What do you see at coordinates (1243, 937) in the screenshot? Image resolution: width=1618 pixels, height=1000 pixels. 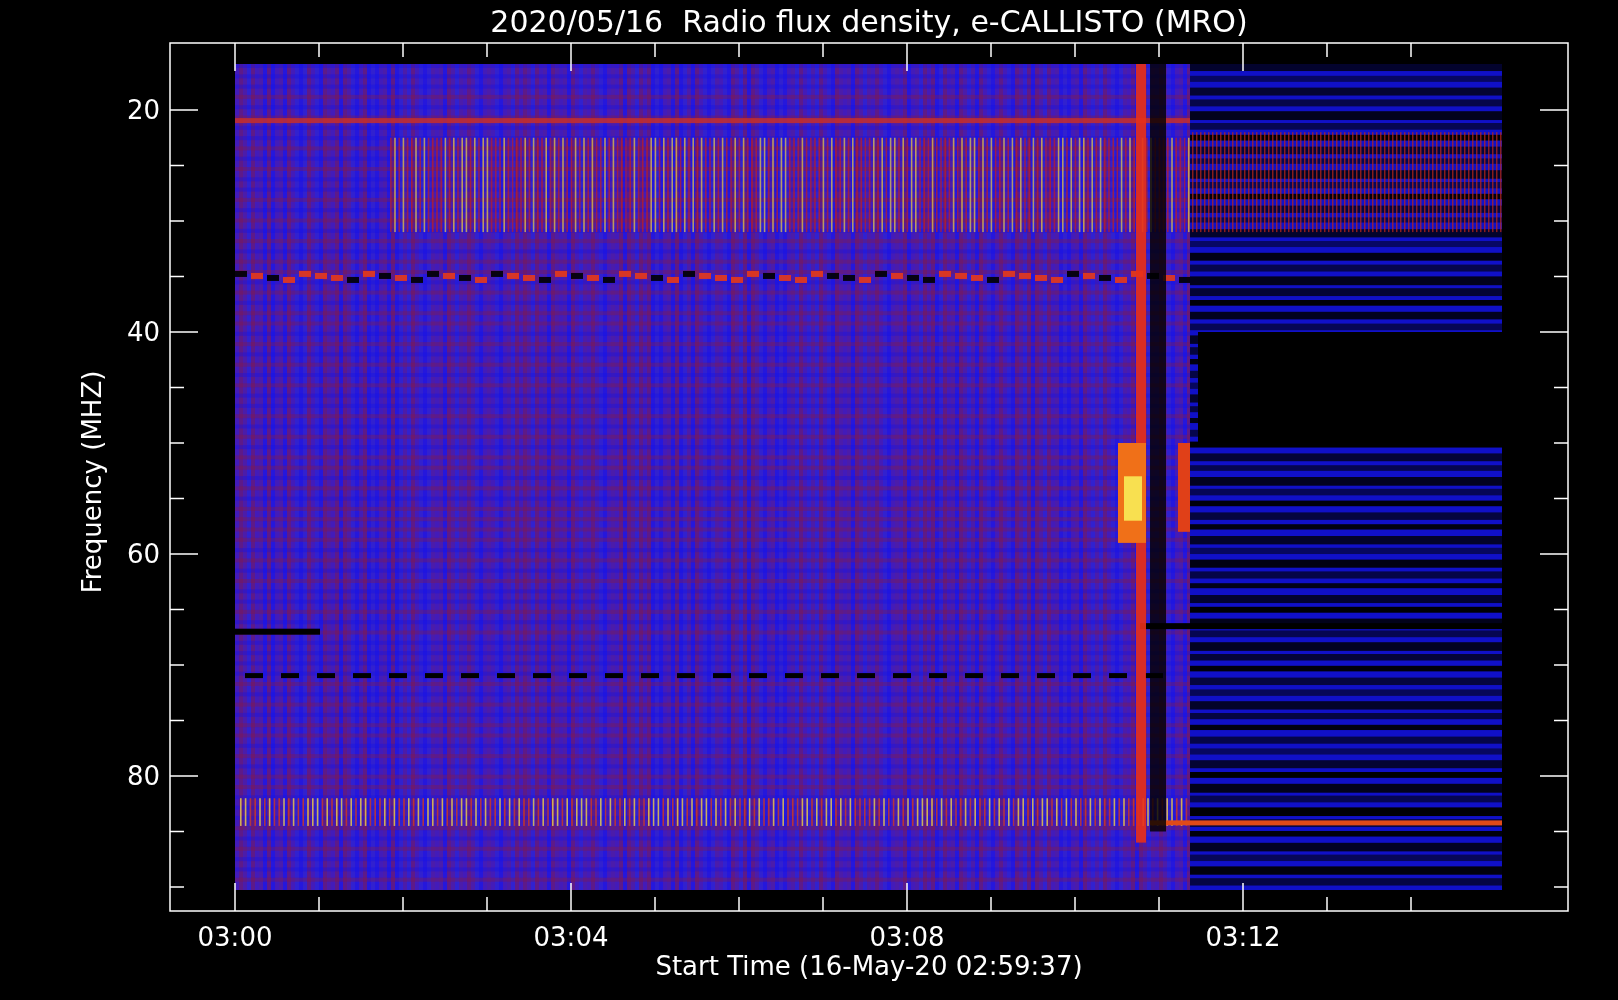 I see `x-tick-label: 03:12` at bounding box center [1243, 937].